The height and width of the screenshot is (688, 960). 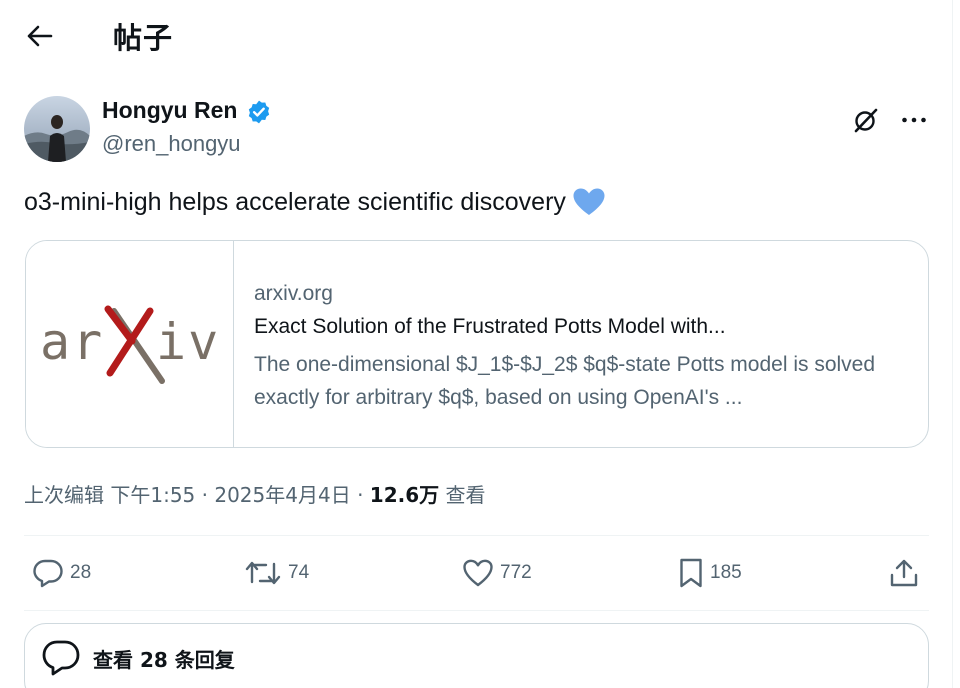 What do you see at coordinates (478, 573) in the screenshot?
I see `heart-icon` at bounding box center [478, 573].